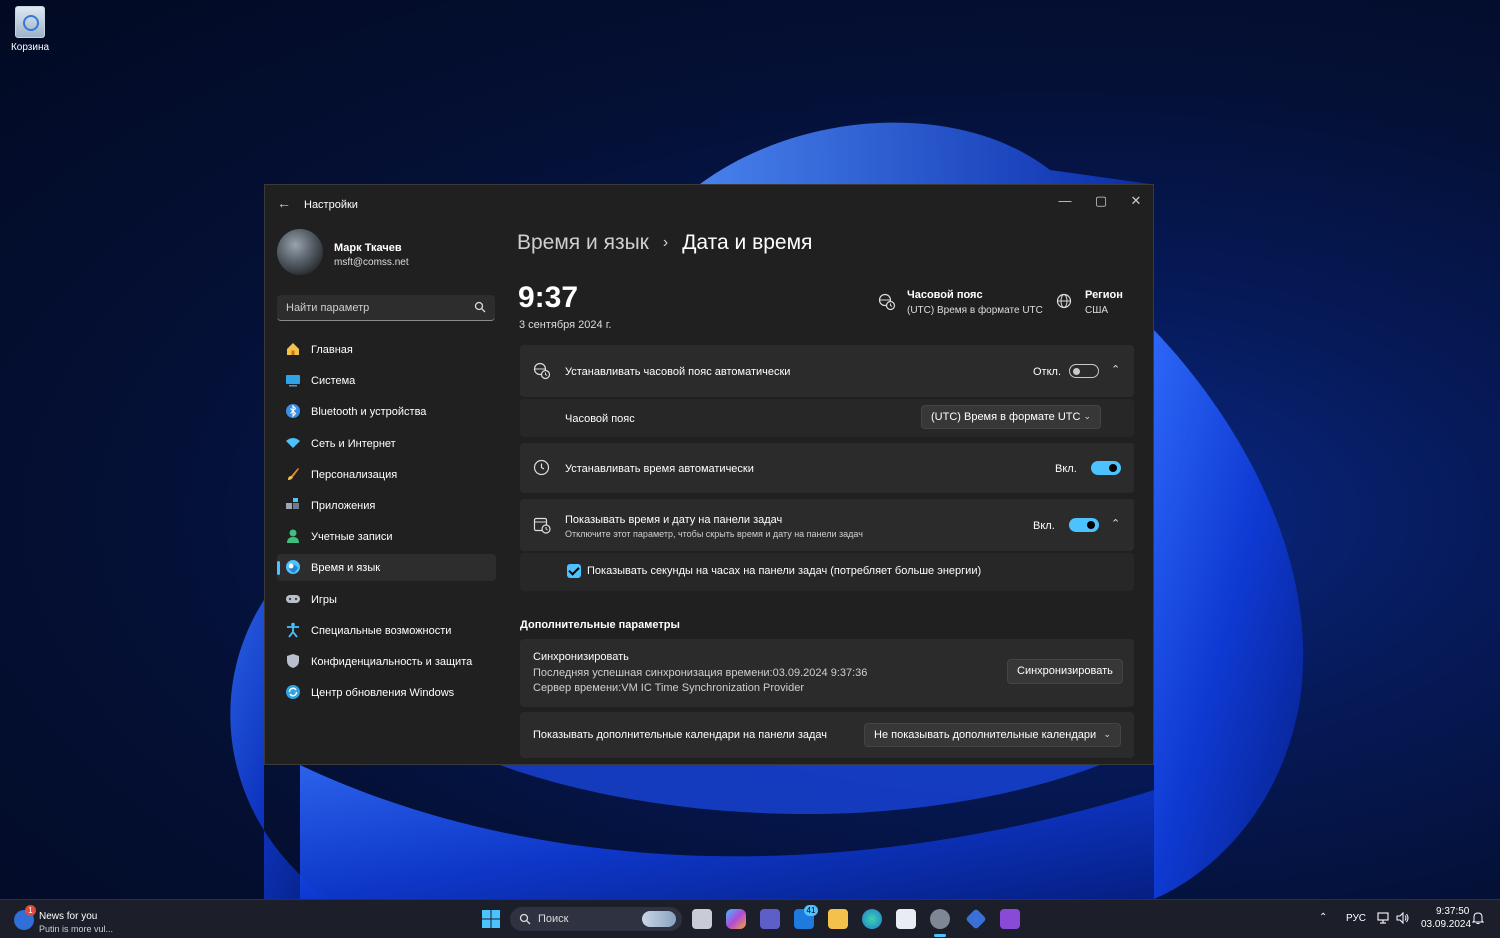  Describe the element at coordinates (811, 910) in the screenshot. I see `mail-badge: 41` at that location.